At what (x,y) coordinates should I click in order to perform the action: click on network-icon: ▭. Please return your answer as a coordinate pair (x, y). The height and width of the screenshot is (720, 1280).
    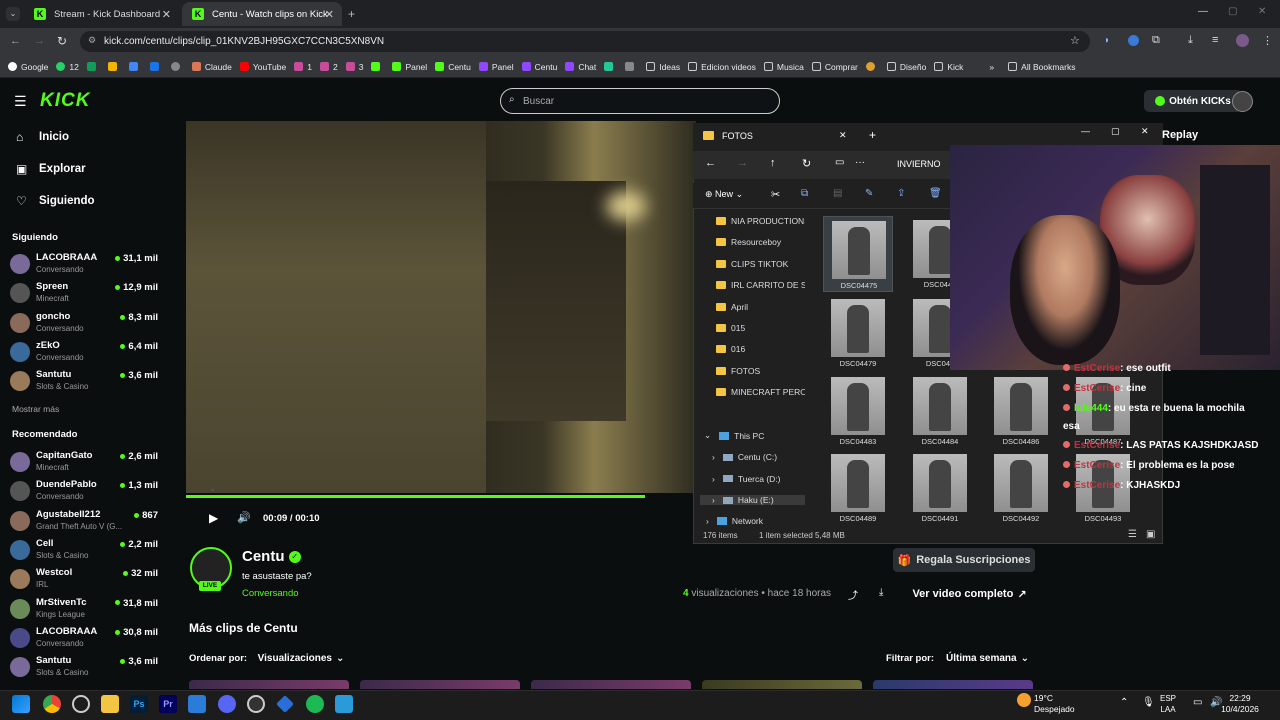
    Looking at the image, I should click on (1197, 702).